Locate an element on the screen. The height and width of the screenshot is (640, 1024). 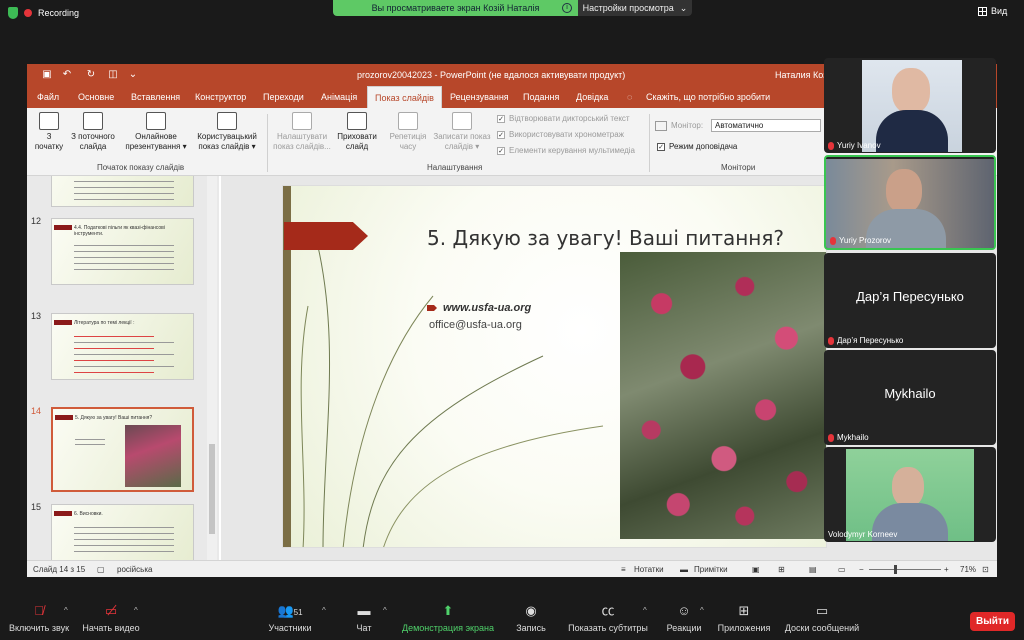
video-options-chevron-icon: ^ is located at coordinates (136, 610).